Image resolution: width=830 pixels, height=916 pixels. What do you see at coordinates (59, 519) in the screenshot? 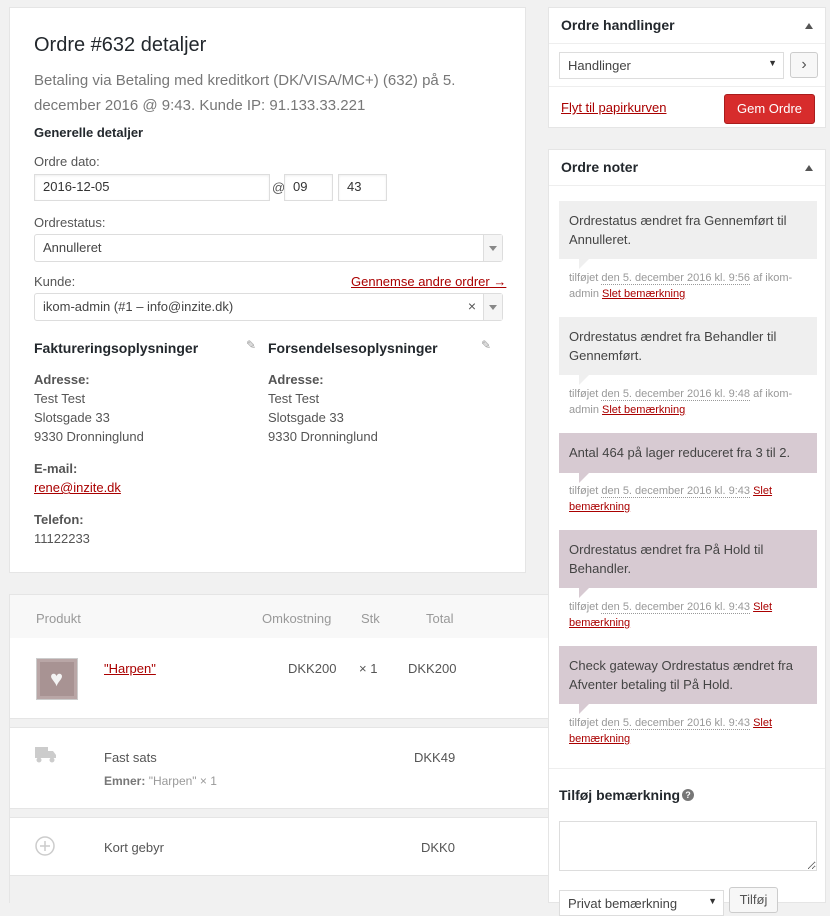
I see `phone-label: Telefon:` at bounding box center [59, 519].